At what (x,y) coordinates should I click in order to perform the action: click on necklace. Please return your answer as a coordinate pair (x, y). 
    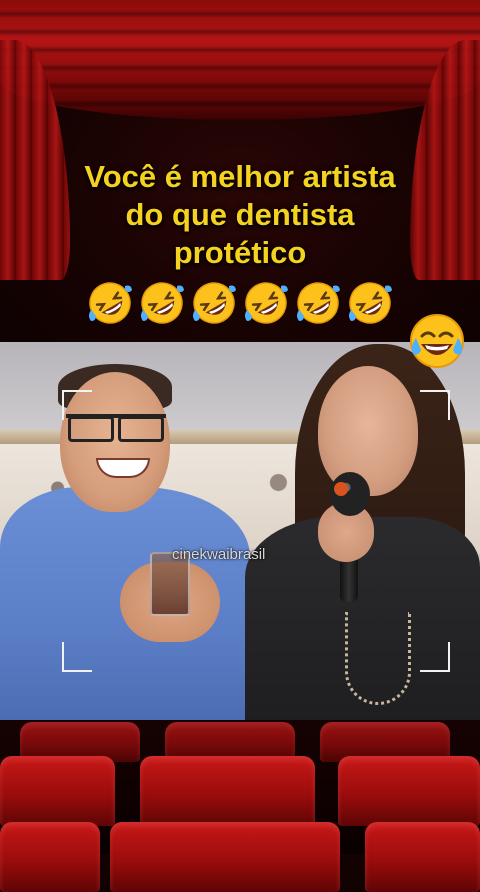
    Looking at the image, I should click on (378, 658).